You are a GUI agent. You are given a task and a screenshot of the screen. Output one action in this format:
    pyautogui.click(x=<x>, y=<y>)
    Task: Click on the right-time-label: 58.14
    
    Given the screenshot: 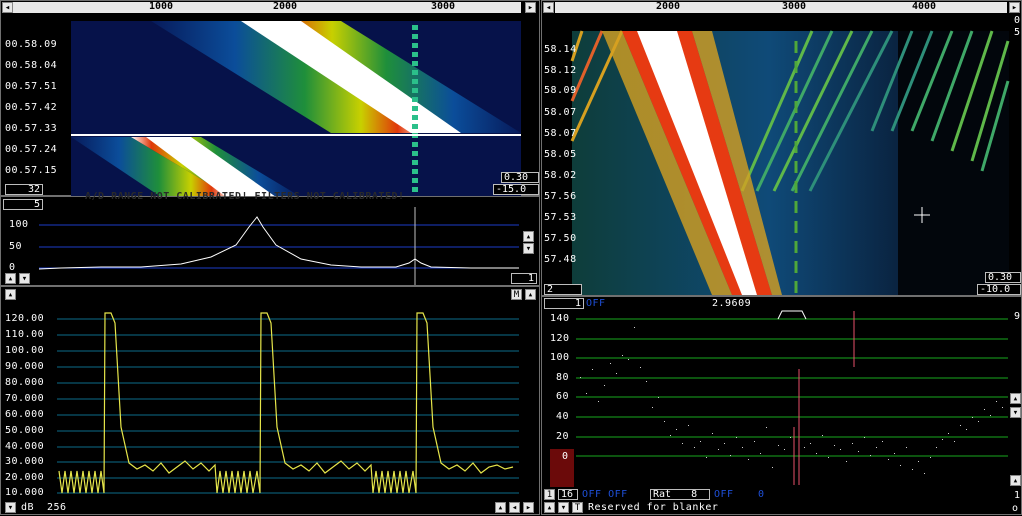 What is the action you would take?
    pyautogui.click(x=560, y=49)
    